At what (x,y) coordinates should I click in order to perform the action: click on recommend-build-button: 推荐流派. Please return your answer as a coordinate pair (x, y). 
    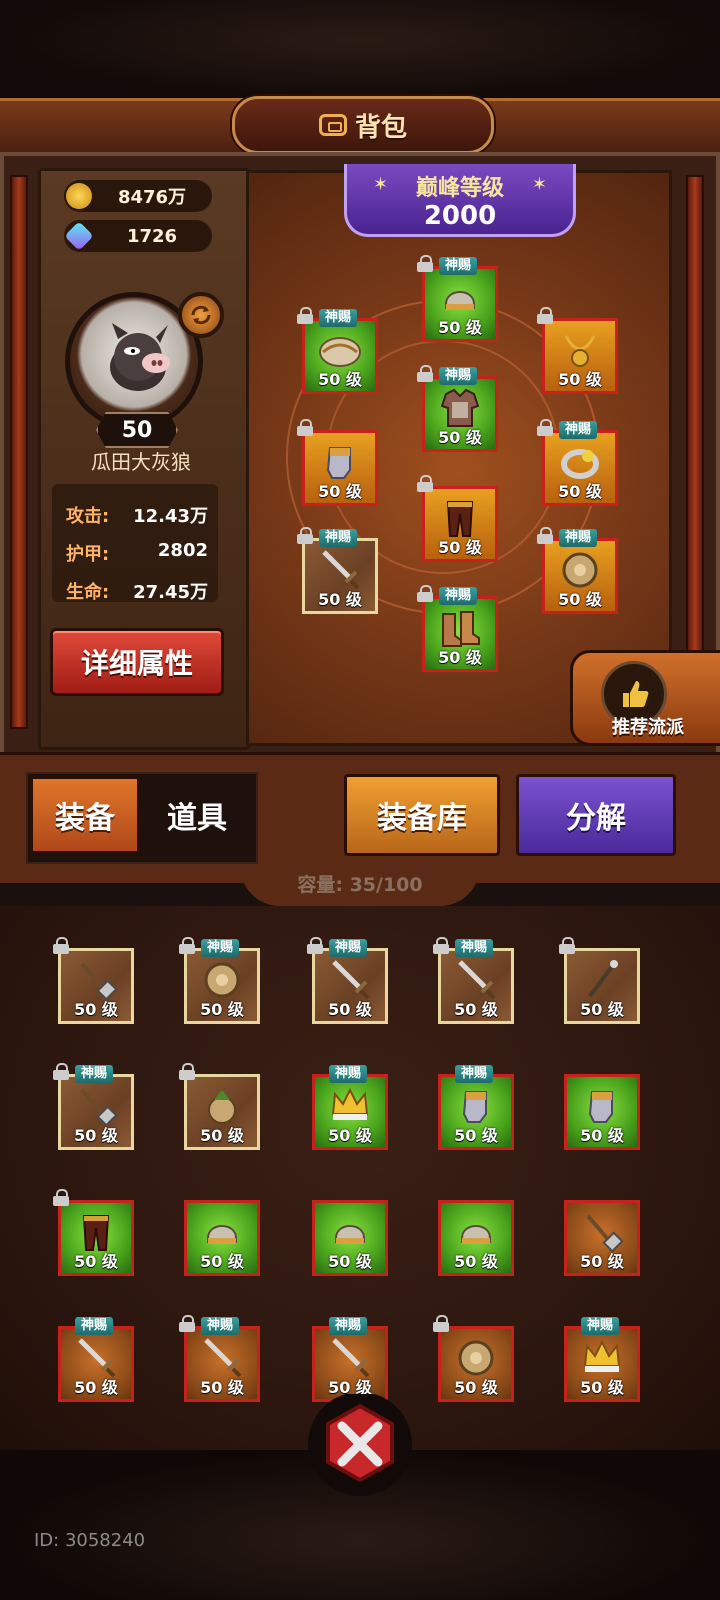
    Looking at the image, I should click on (645, 698).